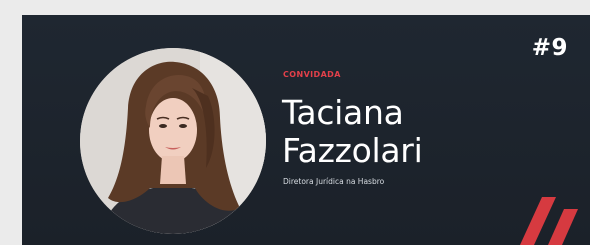 The width and height of the screenshot is (590, 245). I want to click on guest-last-name: Fazzolari, so click(352, 150).